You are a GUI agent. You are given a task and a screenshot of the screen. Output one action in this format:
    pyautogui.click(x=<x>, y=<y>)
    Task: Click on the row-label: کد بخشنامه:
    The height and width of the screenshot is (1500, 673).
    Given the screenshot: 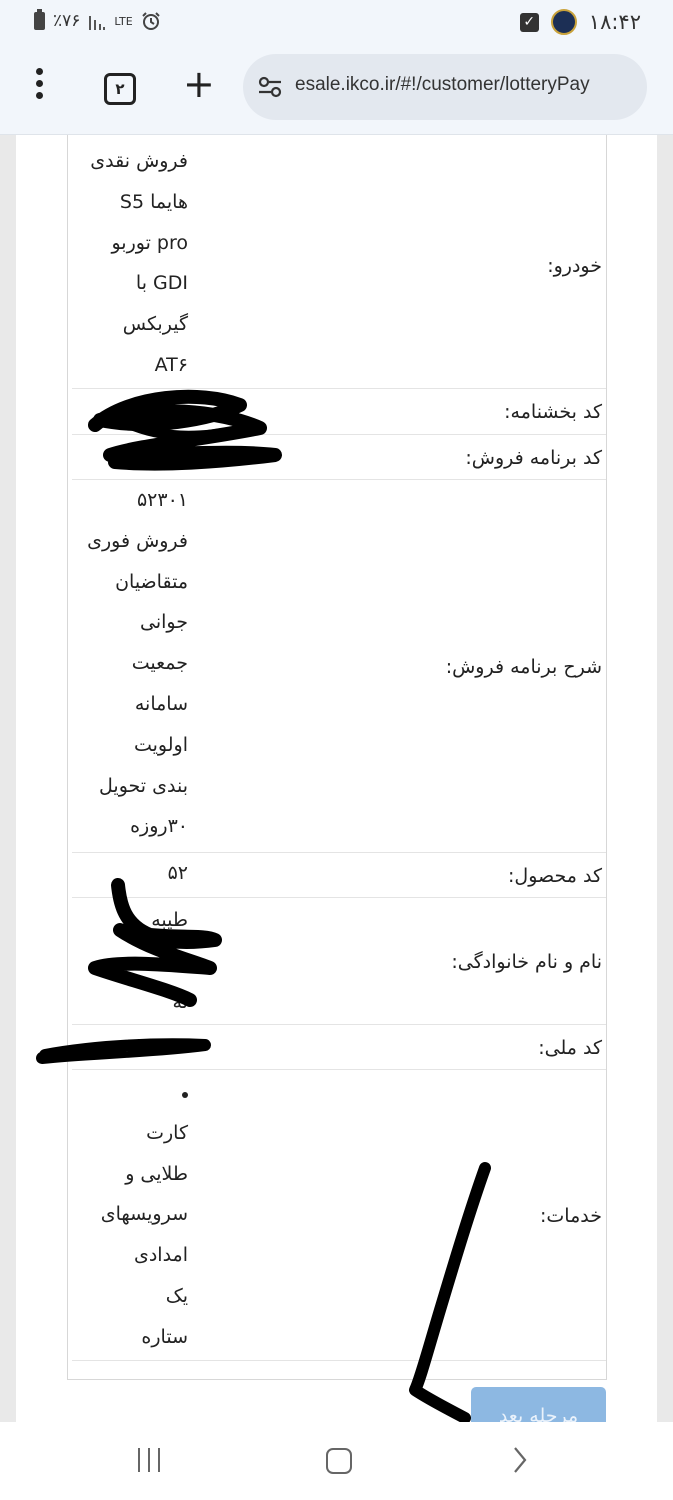 What is the action you would take?
    pyautogui.click(x=553, y=412)
    